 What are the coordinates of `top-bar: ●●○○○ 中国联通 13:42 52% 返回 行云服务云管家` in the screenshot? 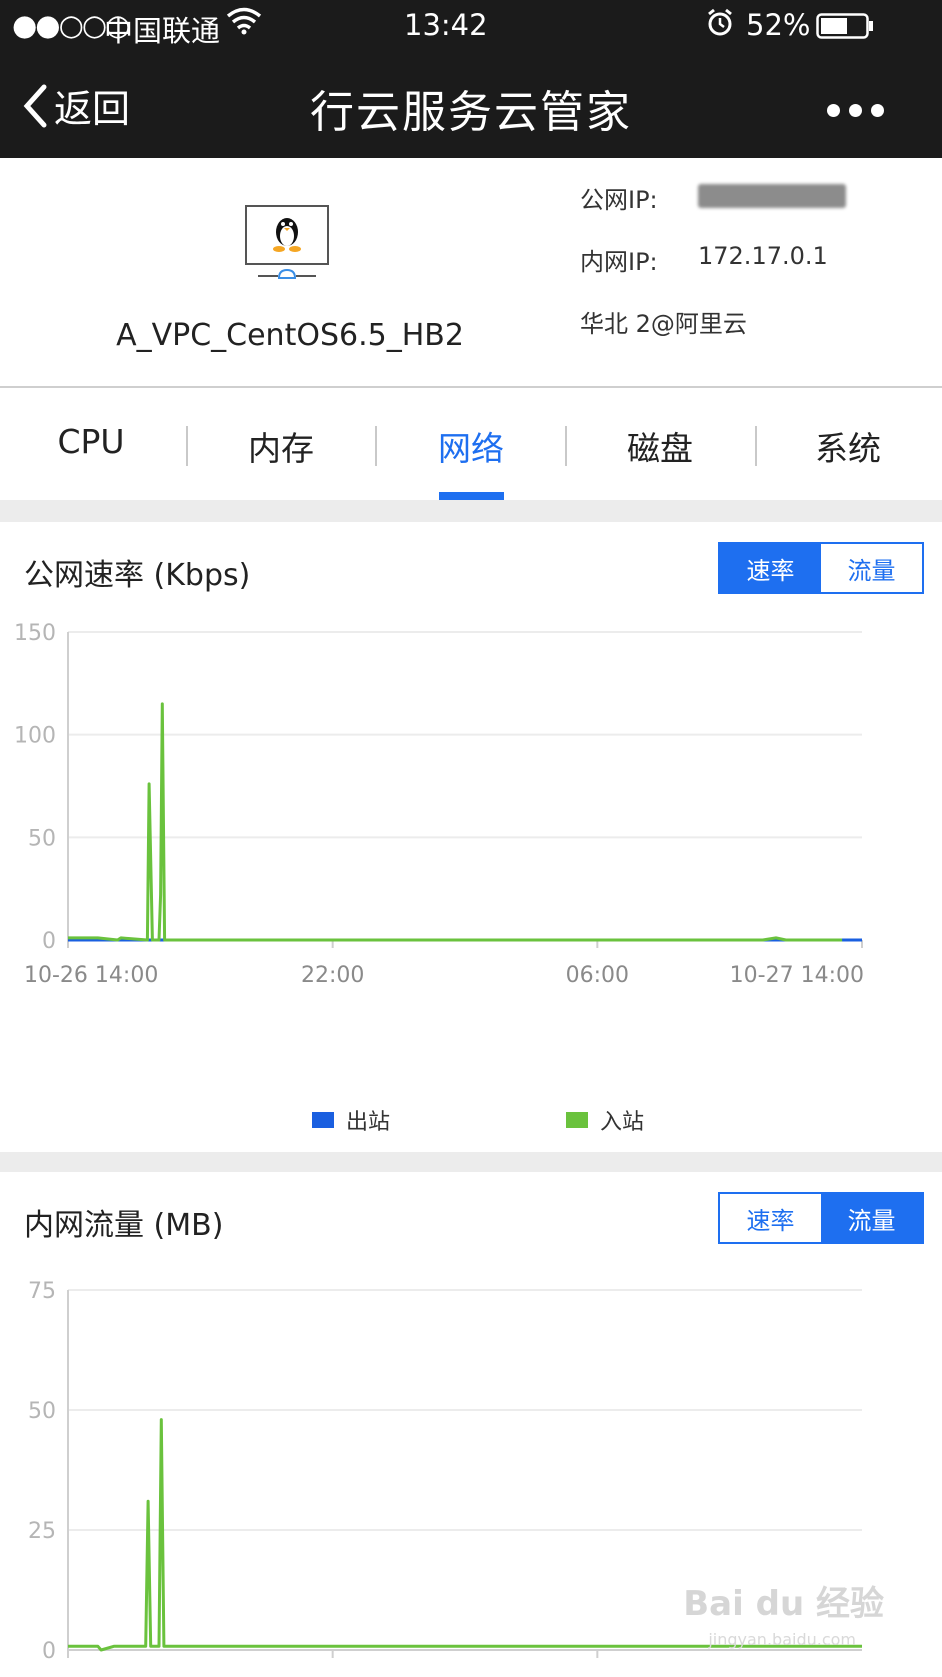 It's located at (471, 79).